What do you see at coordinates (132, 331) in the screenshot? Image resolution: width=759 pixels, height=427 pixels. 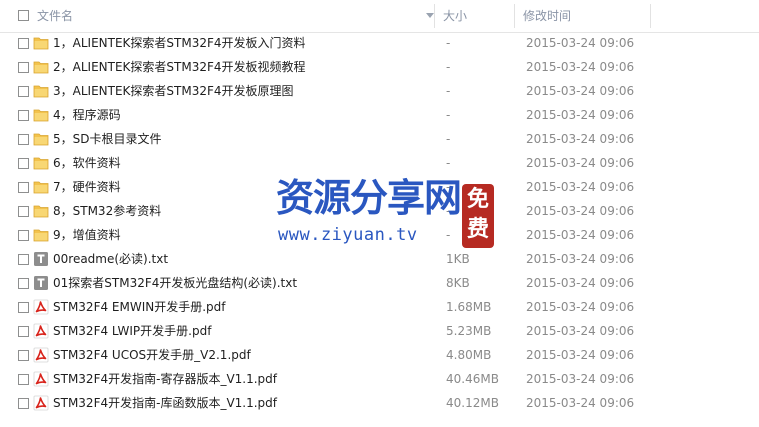 I see `file-name: STM32F4 LWIP开发手册.pdf` at bounding box center [132, 331].